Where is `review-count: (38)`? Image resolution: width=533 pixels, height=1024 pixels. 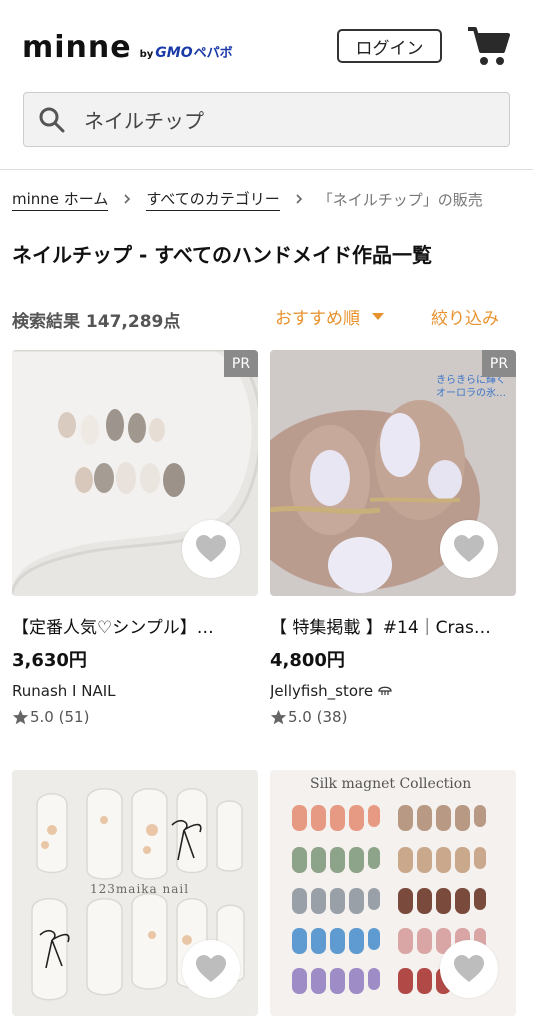
review-count: (38) is located at coordinates (332, 717).